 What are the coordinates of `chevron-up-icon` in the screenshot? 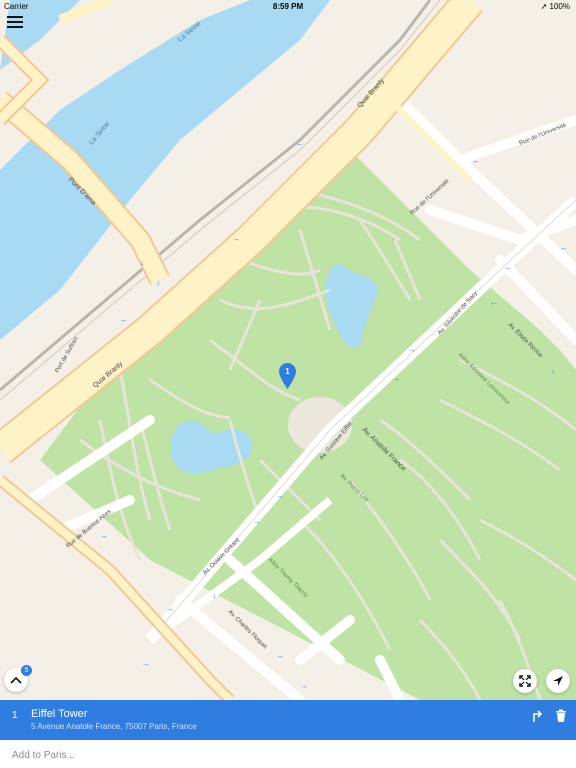 It's located at (16, 680).